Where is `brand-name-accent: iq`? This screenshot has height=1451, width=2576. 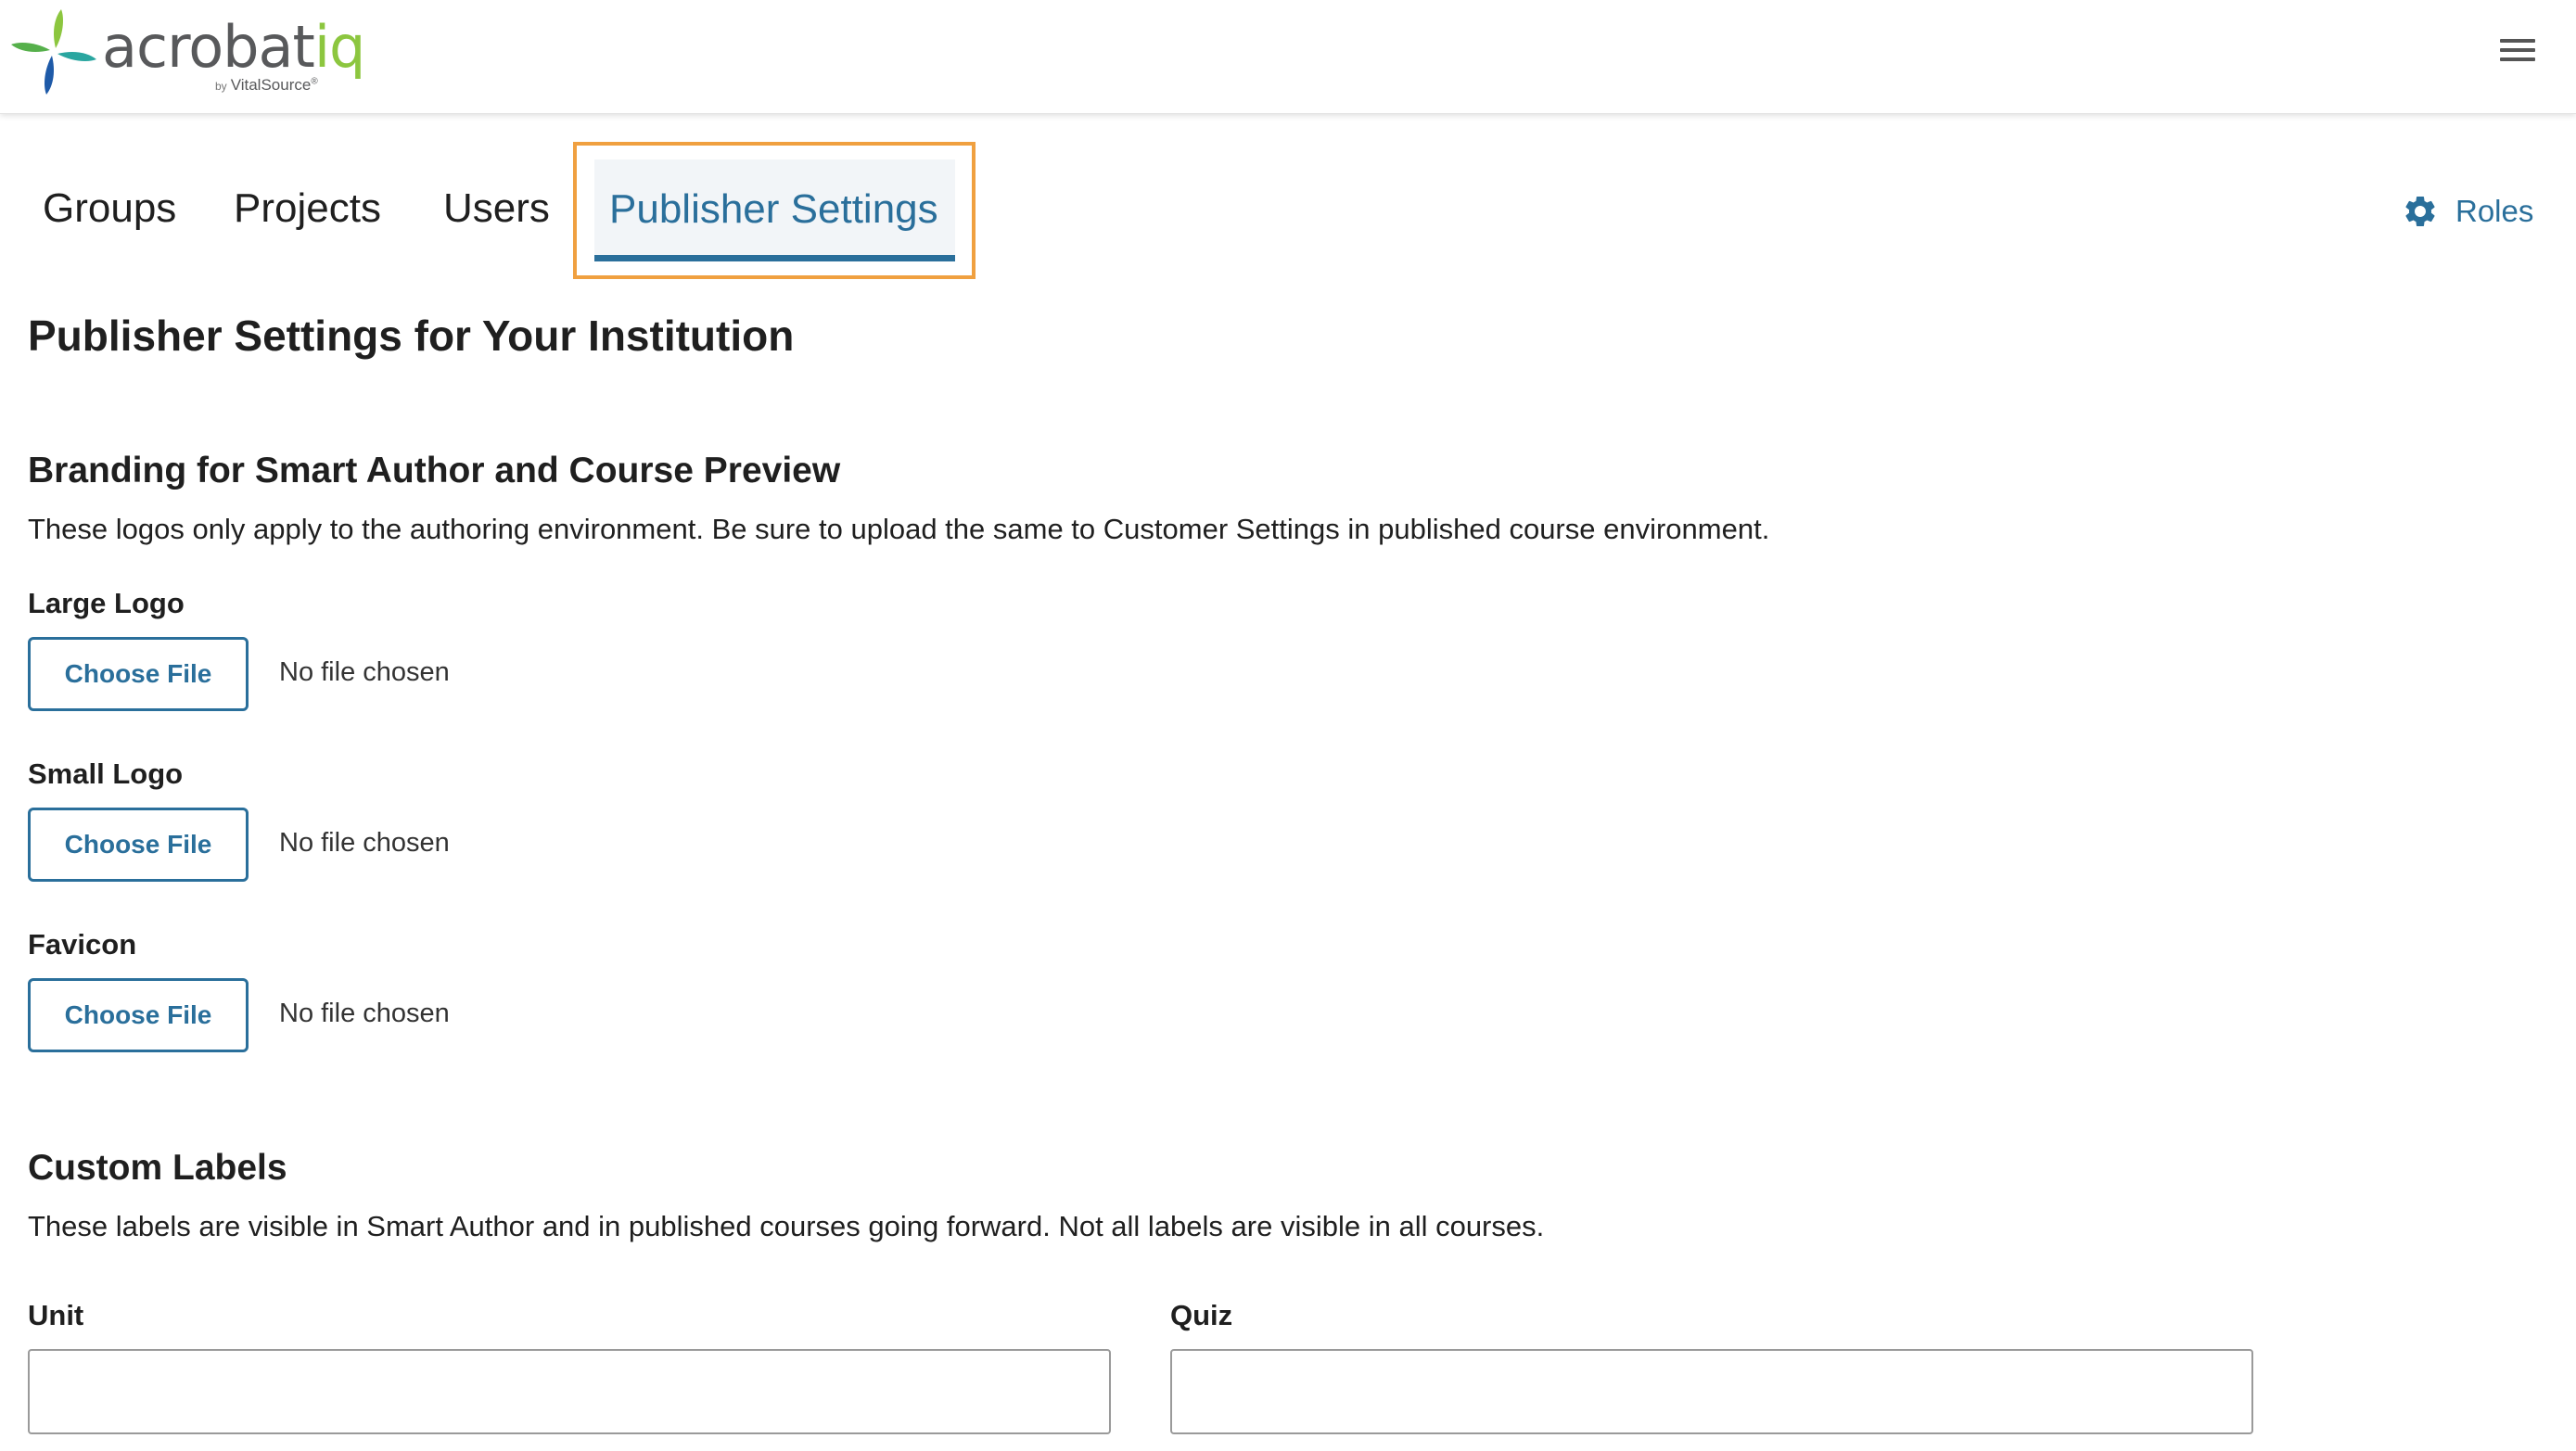 brand-name-accent: iq is located at coordinates (339, 47).